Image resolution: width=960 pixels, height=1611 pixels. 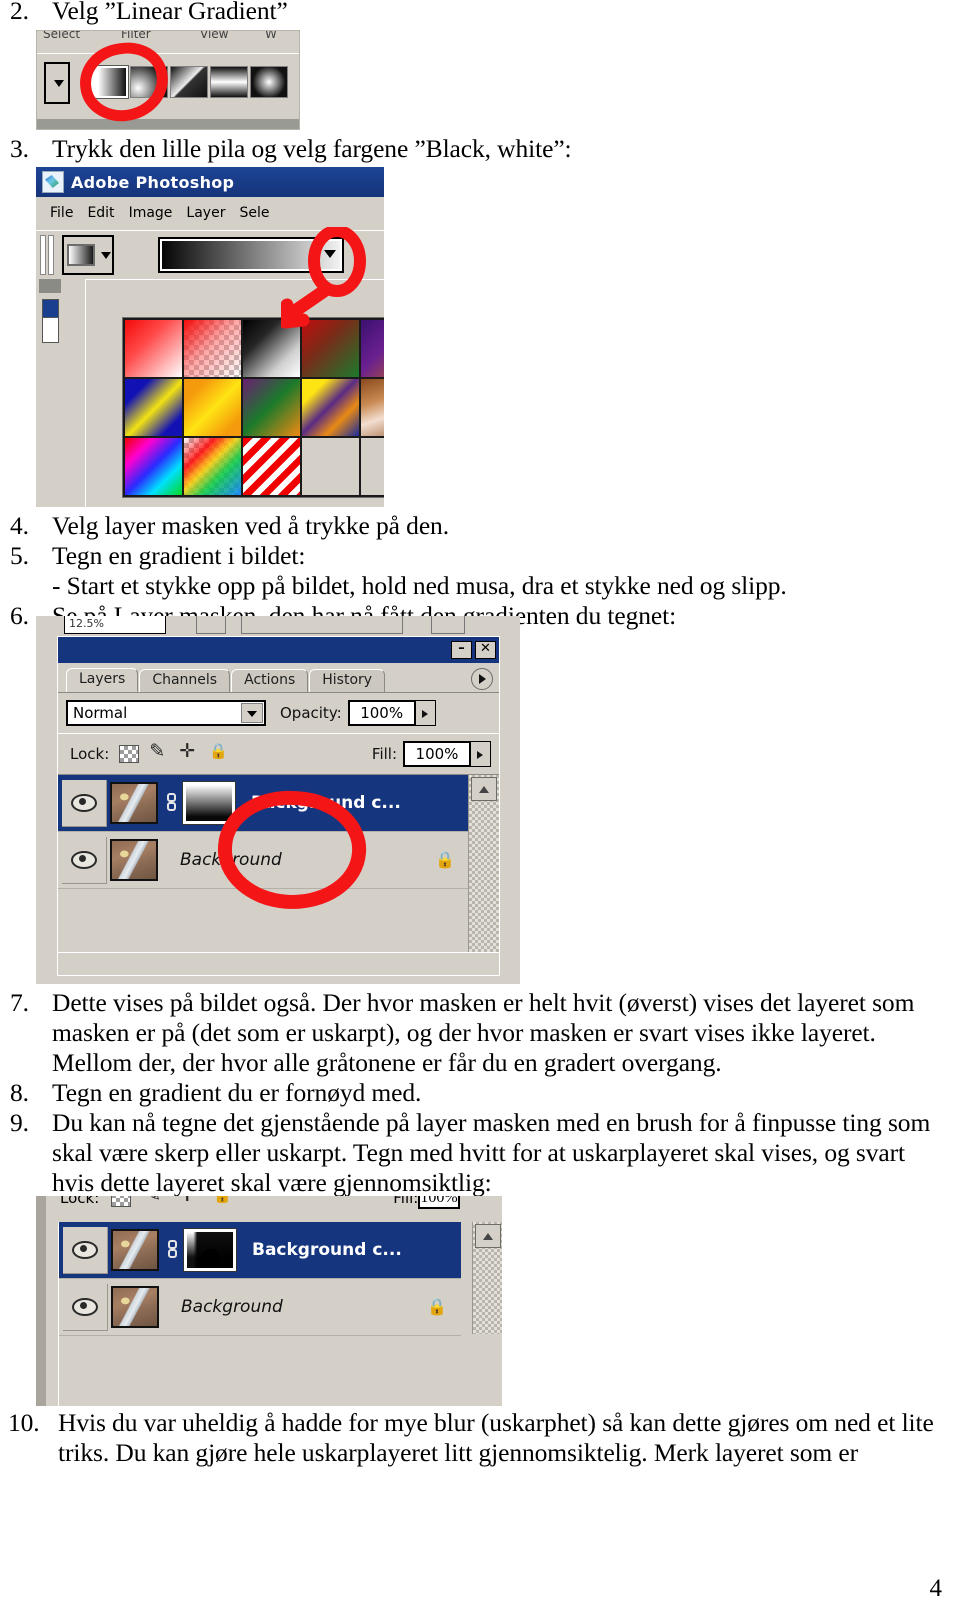 What do you see at coordinates (19, 148) in the screenshot?
I see `step-number: 3.` at bounding box center [19, 148].